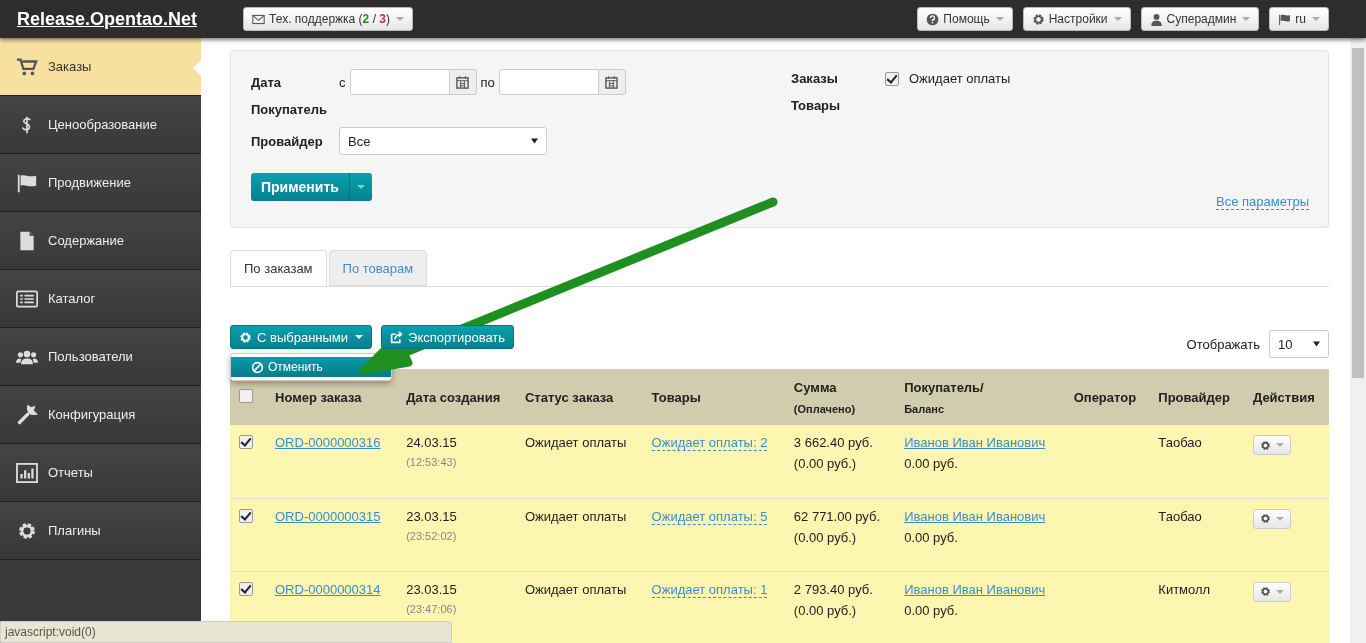 The height and width of the screenshot is (643, 1366). I want to click on sidebar-item: Конфигурация, so click(100, 415).